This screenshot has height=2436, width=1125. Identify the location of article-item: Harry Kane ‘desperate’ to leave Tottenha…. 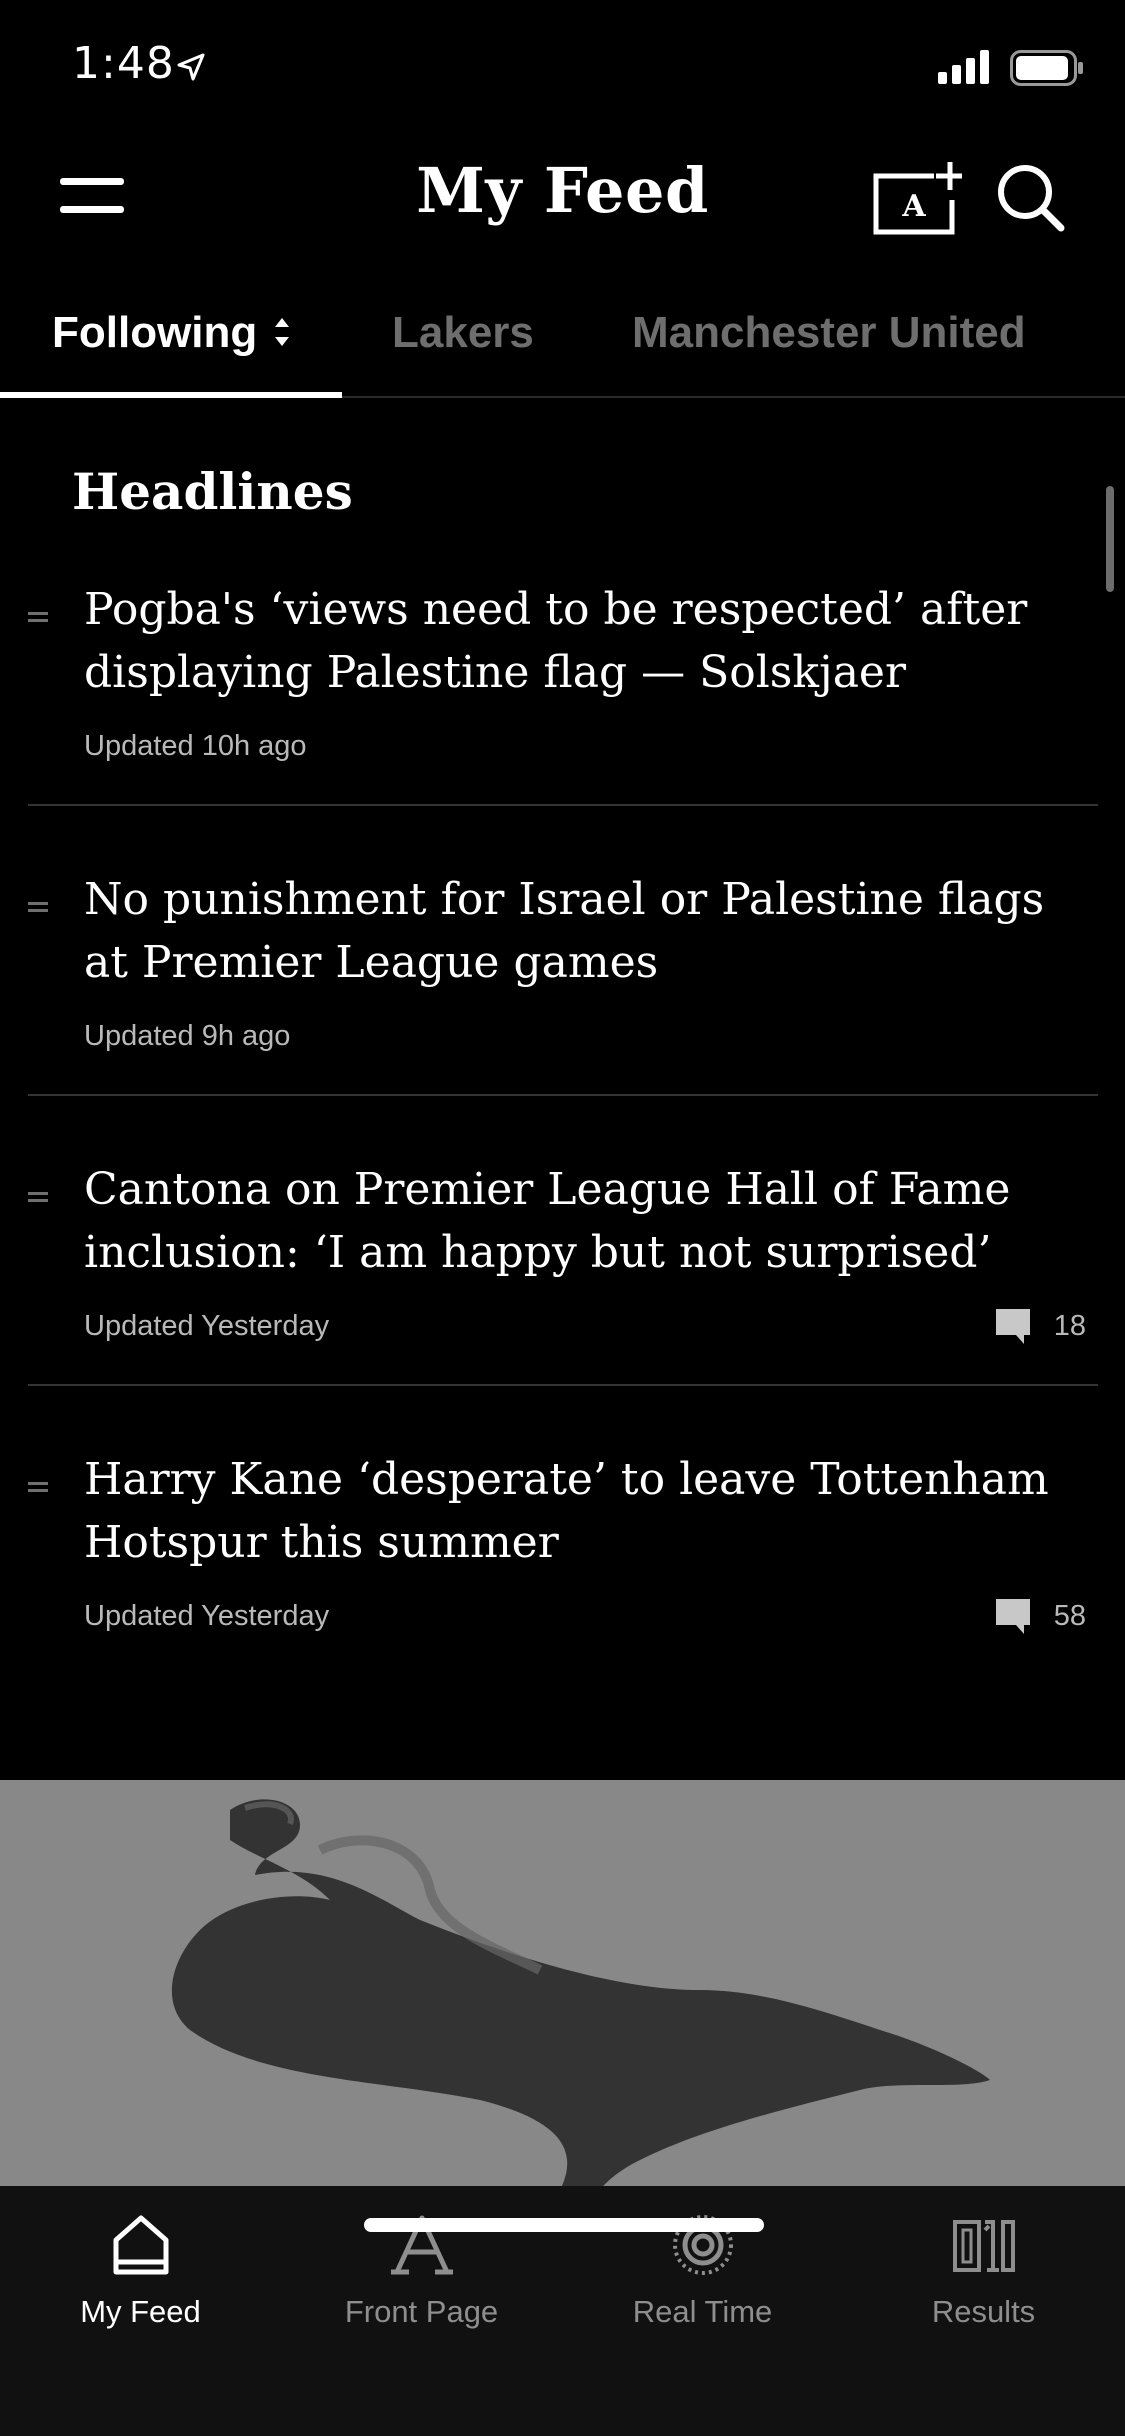
(563, 1593).